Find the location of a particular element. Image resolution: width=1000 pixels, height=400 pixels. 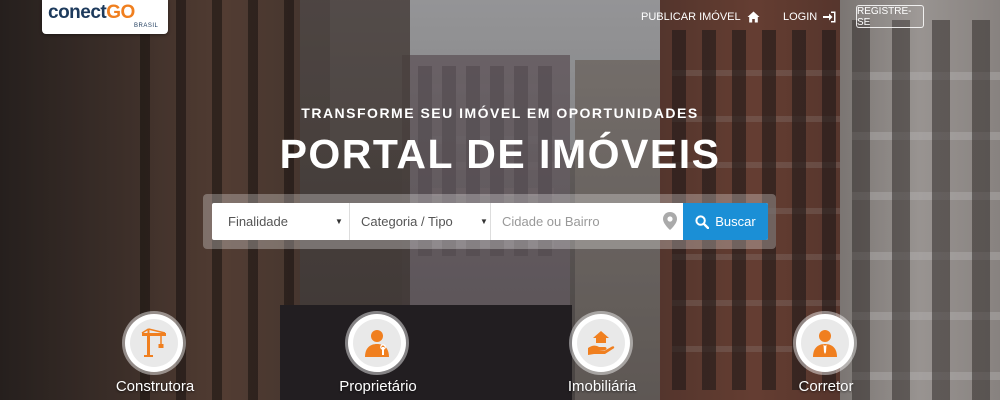

logo-accent-text: GO is located at coordinates (120, 12).